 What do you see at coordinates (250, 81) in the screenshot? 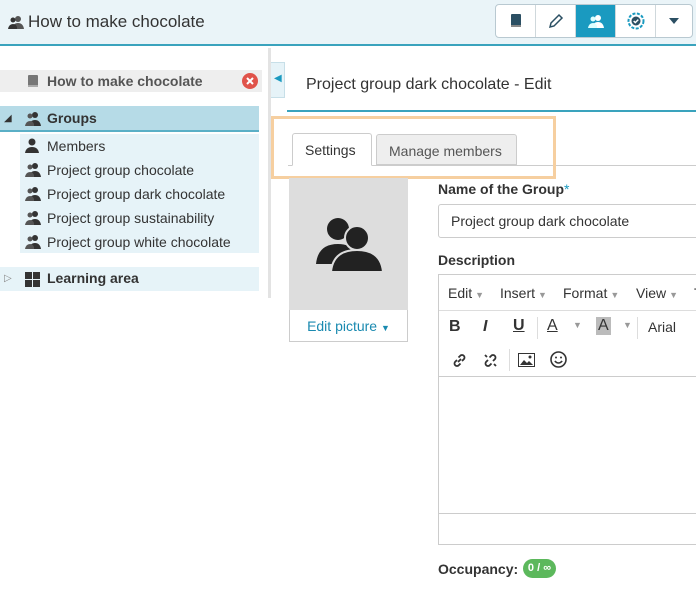
I see `close-icon` at bounding box center [250, 81].